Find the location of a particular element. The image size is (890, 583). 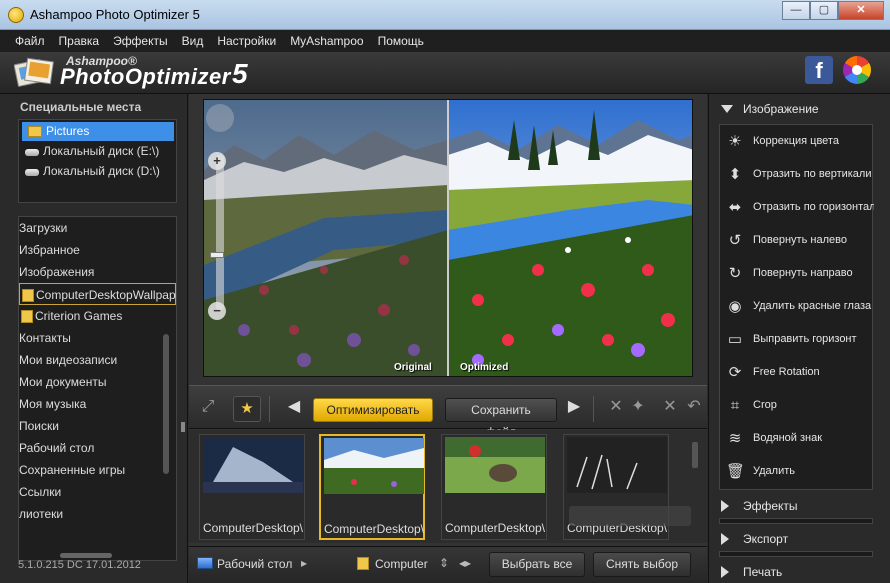

menu-myashampoo: MyAshampoo is located at coordinates (326, 41).